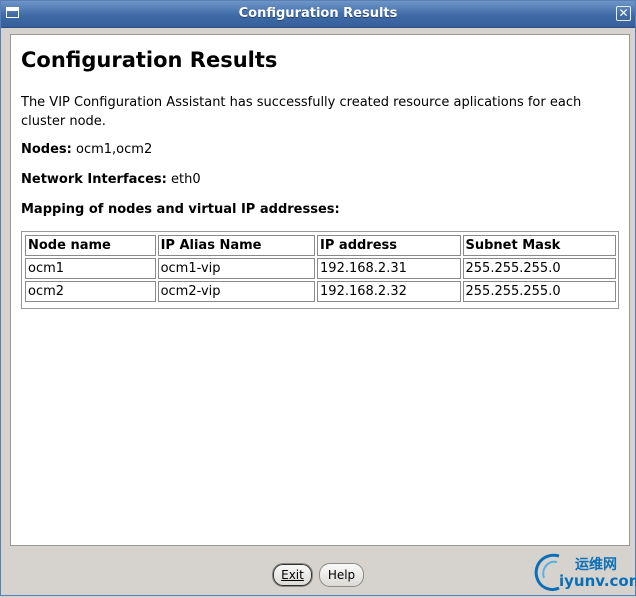  I want to click on exit-button: Exit, so click(292, 575).